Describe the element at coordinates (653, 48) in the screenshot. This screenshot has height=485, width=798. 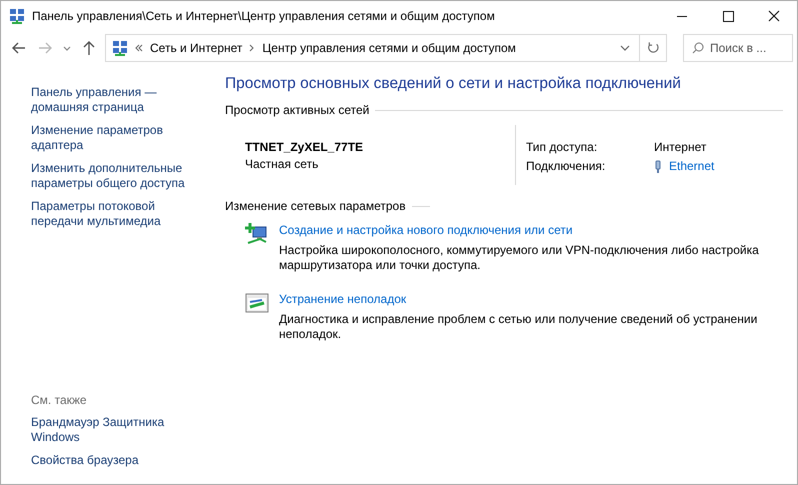
I see `refresh-button` at that location.